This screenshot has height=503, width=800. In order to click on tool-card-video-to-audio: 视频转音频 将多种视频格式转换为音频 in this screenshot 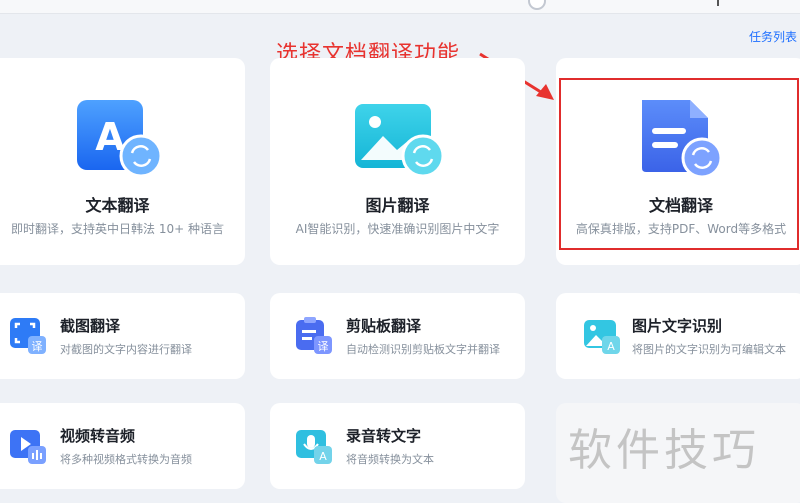, I will do `click(122, 446)`.